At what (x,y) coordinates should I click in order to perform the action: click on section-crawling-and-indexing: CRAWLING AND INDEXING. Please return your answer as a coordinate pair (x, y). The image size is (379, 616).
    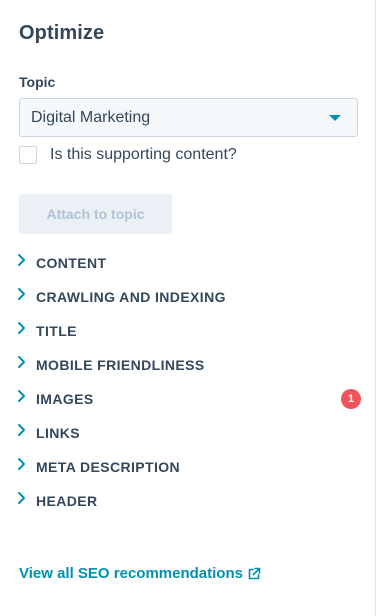
    Looking at the image, I should click on (188, 297).